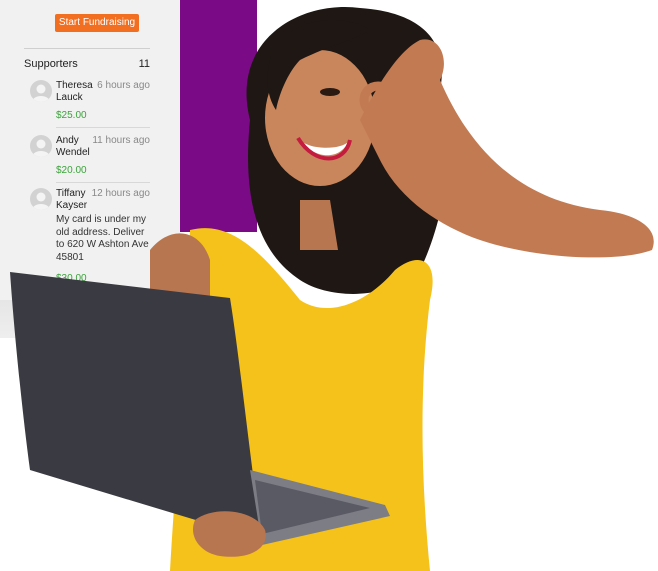  What do you see at coordinates (120, 193) in the screenshot?
I see `supporter-time: 12 hours ago` at bounding box center [120, 193].